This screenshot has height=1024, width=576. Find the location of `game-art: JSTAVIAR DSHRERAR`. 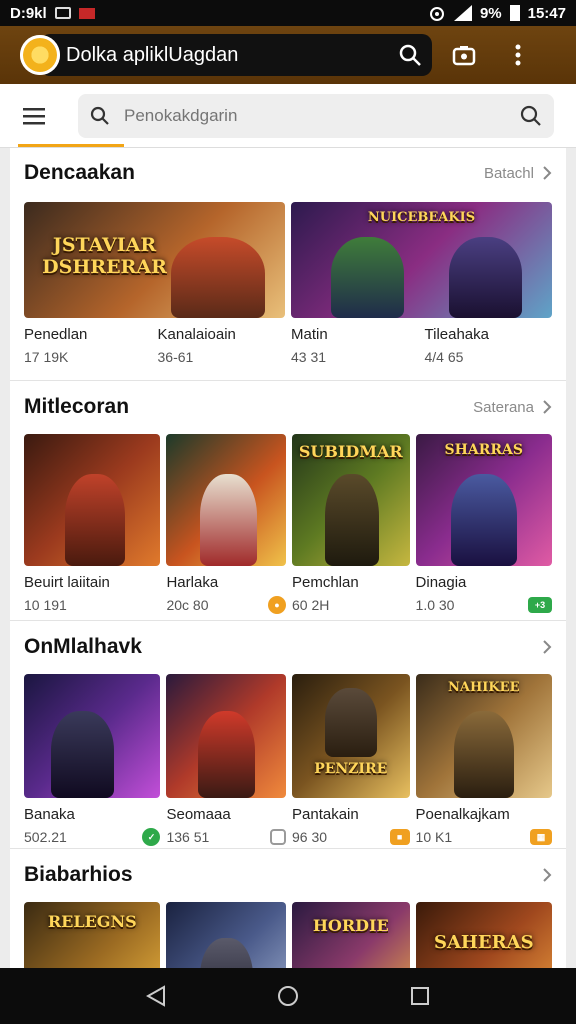

game-art: JSTAVIAR DSHRERAR is located at coordinates (154, 260).